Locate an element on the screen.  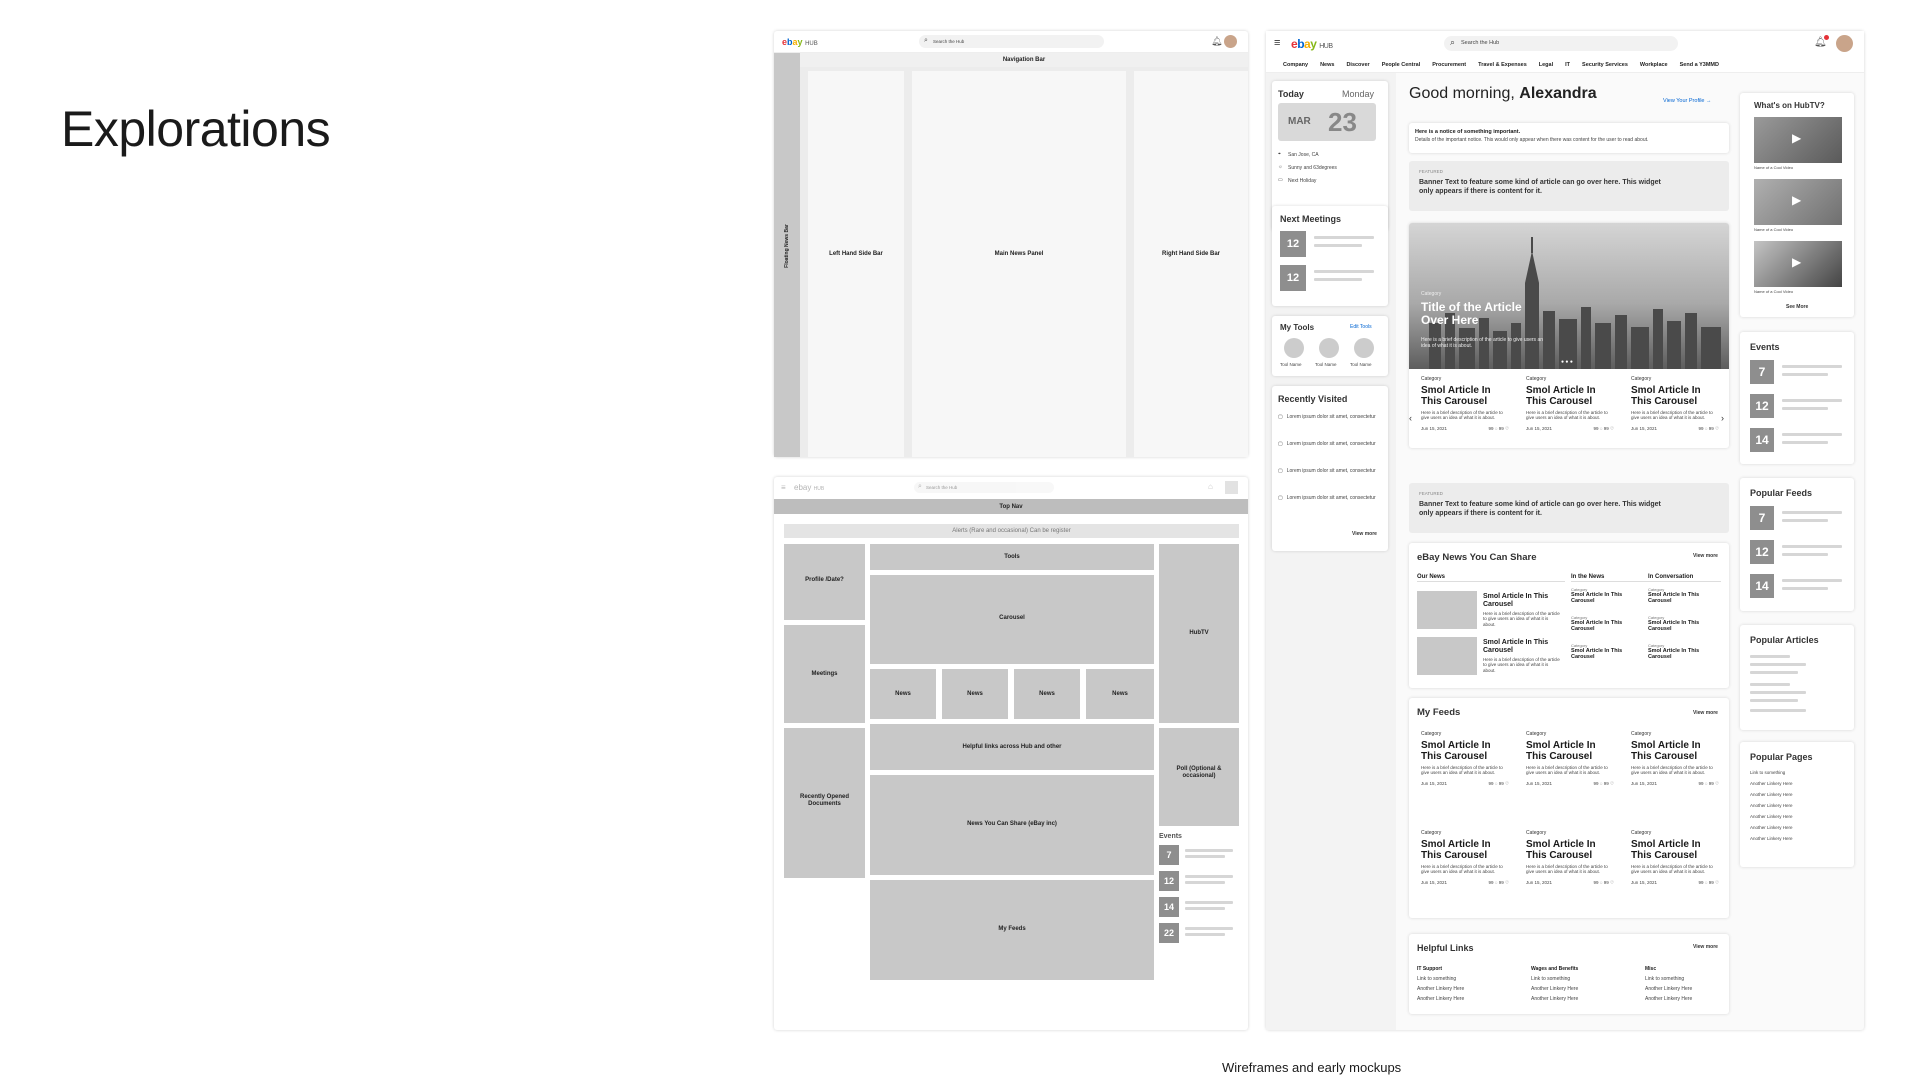
wf1-search: ⌕ Search the Hub is located at coordinates (1011, 41).